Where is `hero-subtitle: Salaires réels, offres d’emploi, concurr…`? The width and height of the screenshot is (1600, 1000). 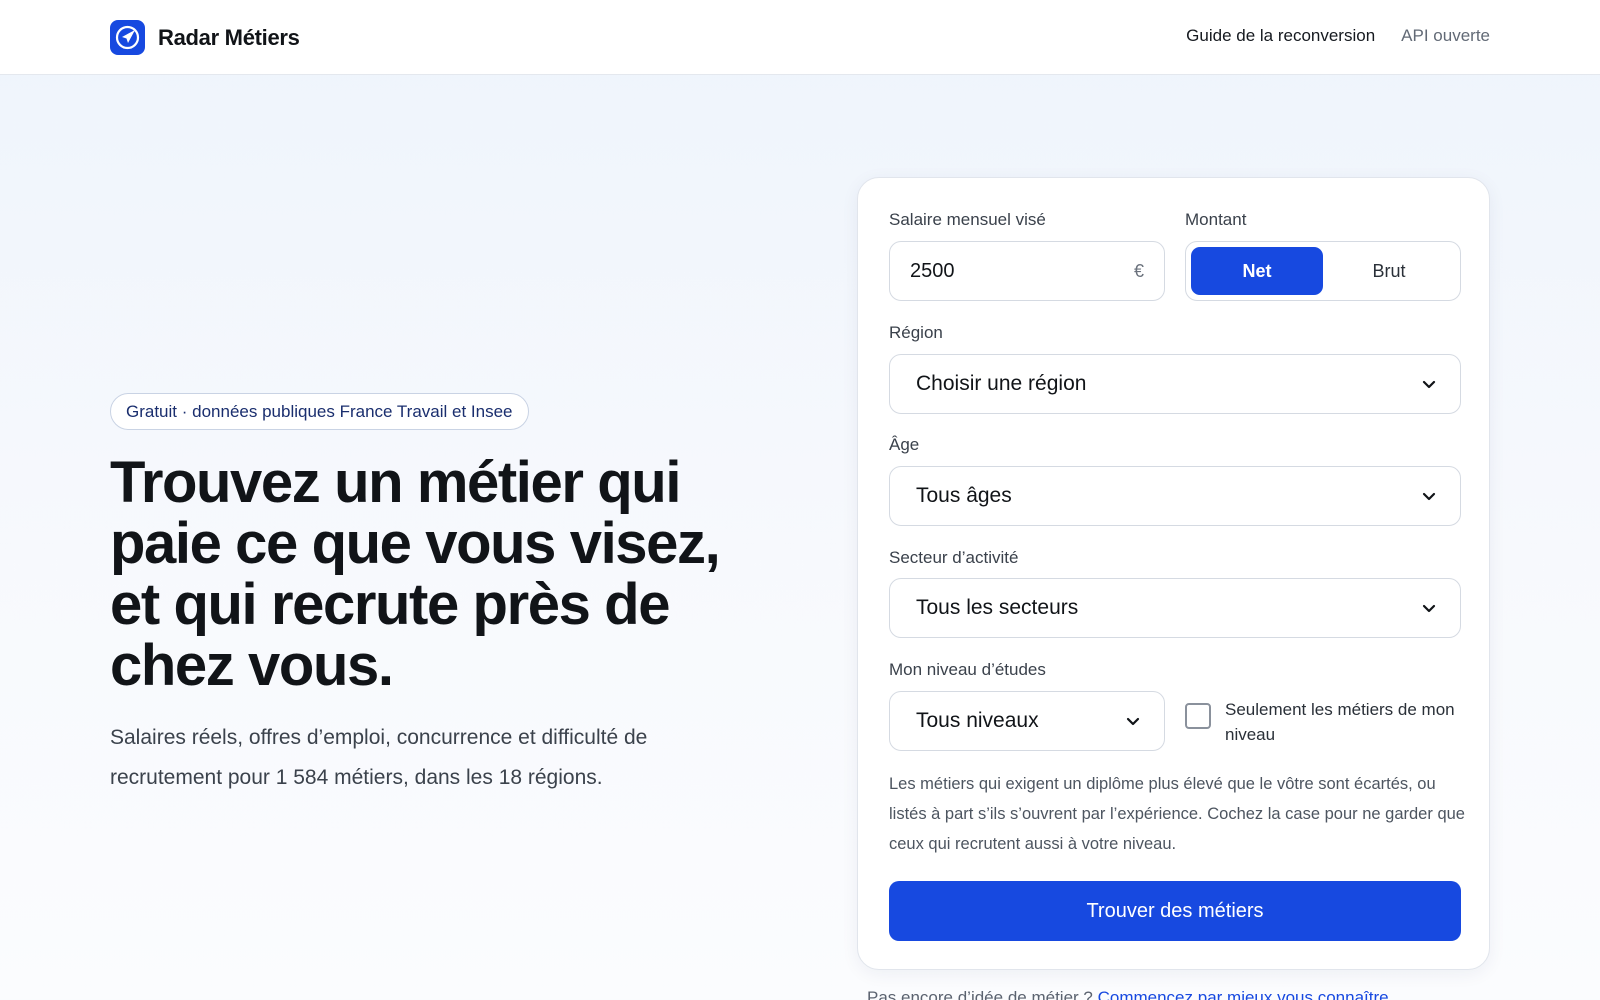 hero-subtitle: Salaires réels, offres d’emploi, concurr… is located at coordinates (379, 757).